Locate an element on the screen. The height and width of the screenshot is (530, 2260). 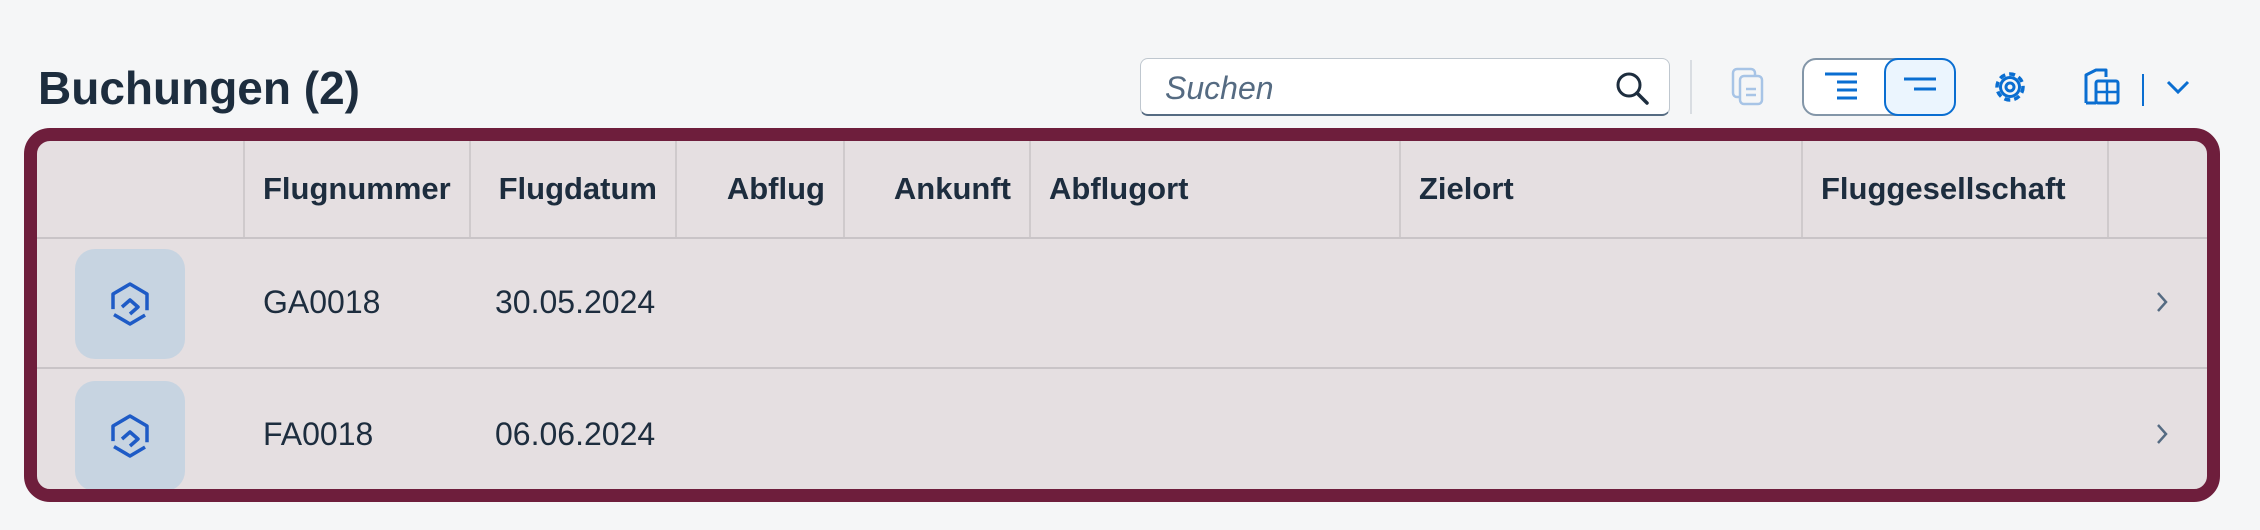
export-button is located at coordinates (2102, 87).